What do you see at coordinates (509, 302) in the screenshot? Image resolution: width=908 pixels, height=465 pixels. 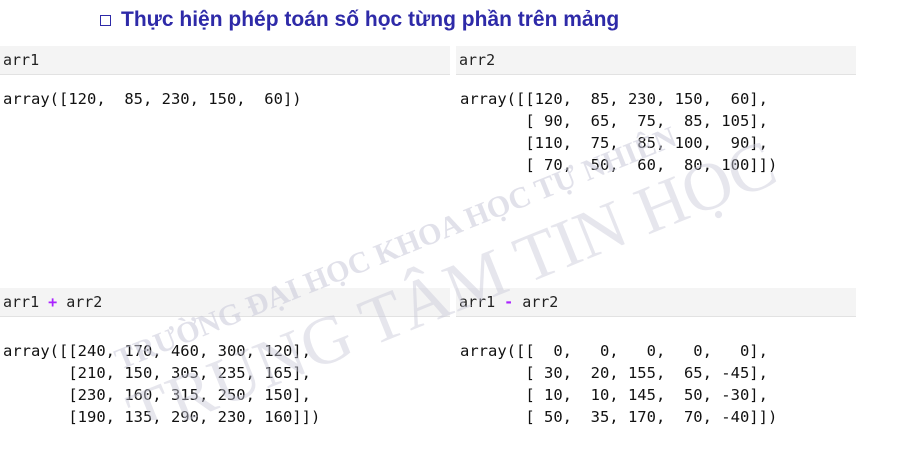 I see `operator-minus: -` at bounding box center [509, 302].